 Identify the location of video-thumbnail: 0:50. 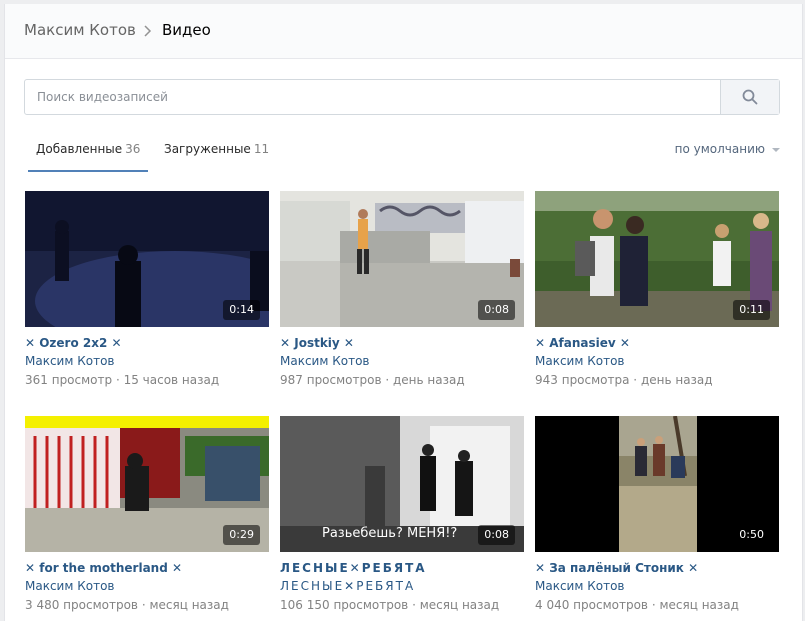
(657, 484).